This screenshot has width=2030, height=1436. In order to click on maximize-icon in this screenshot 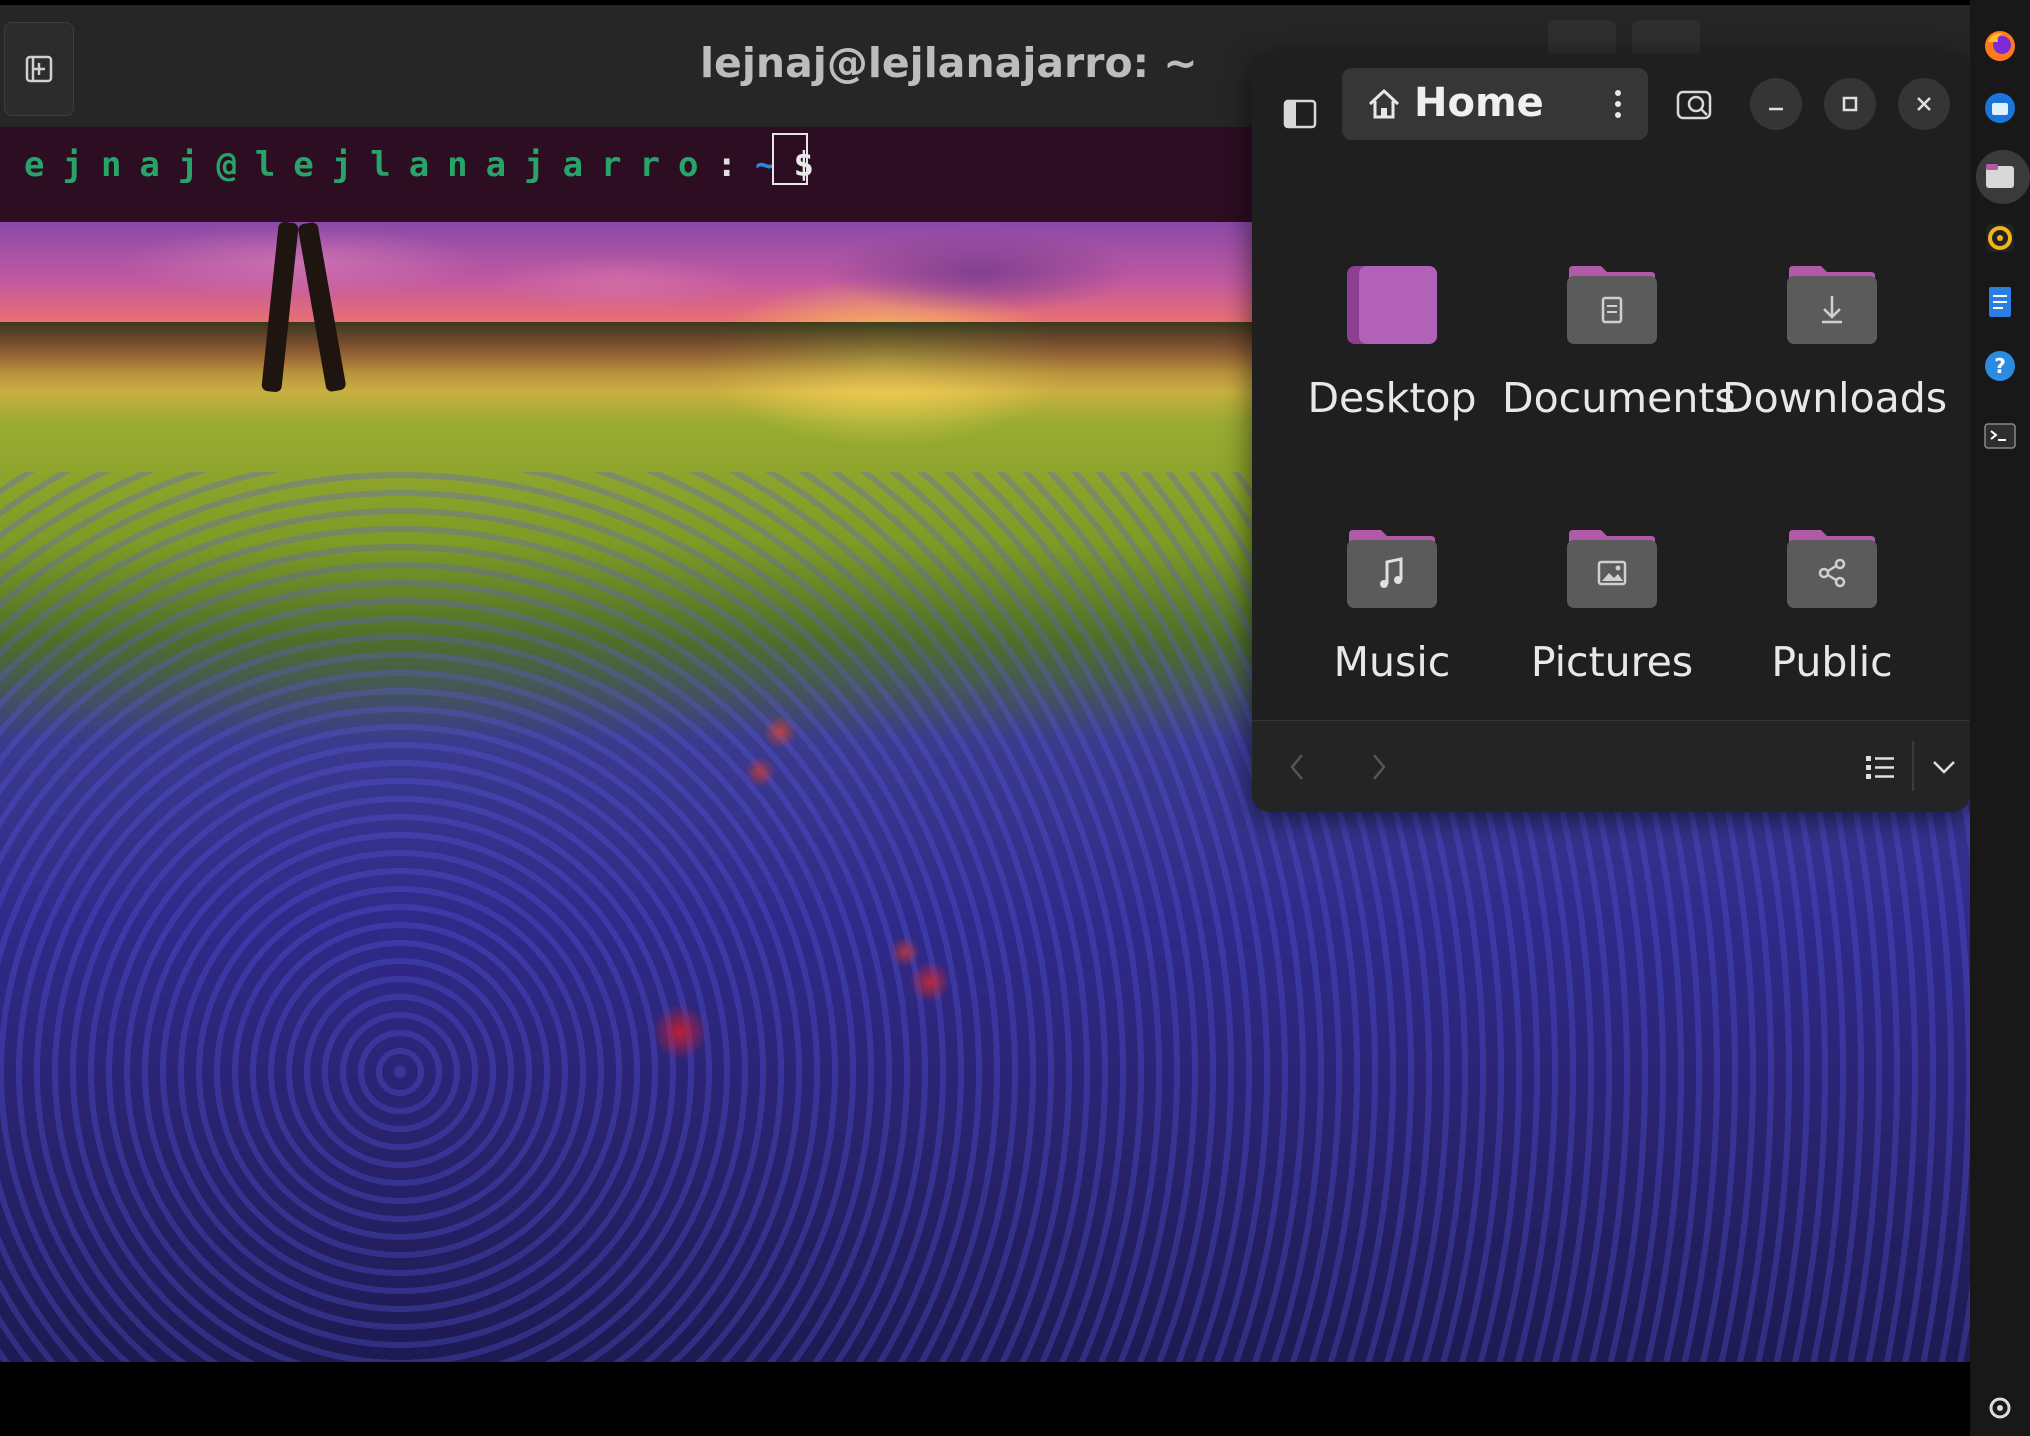, I will do `click(1850, 104)`.